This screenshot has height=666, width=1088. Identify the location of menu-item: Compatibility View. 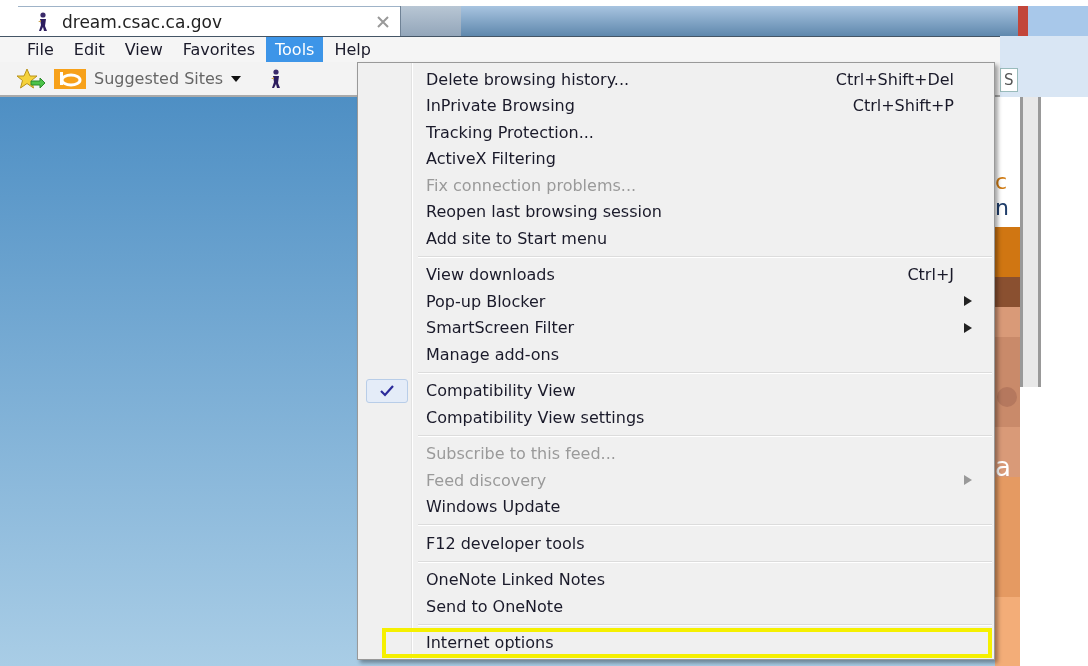
(676, 390).